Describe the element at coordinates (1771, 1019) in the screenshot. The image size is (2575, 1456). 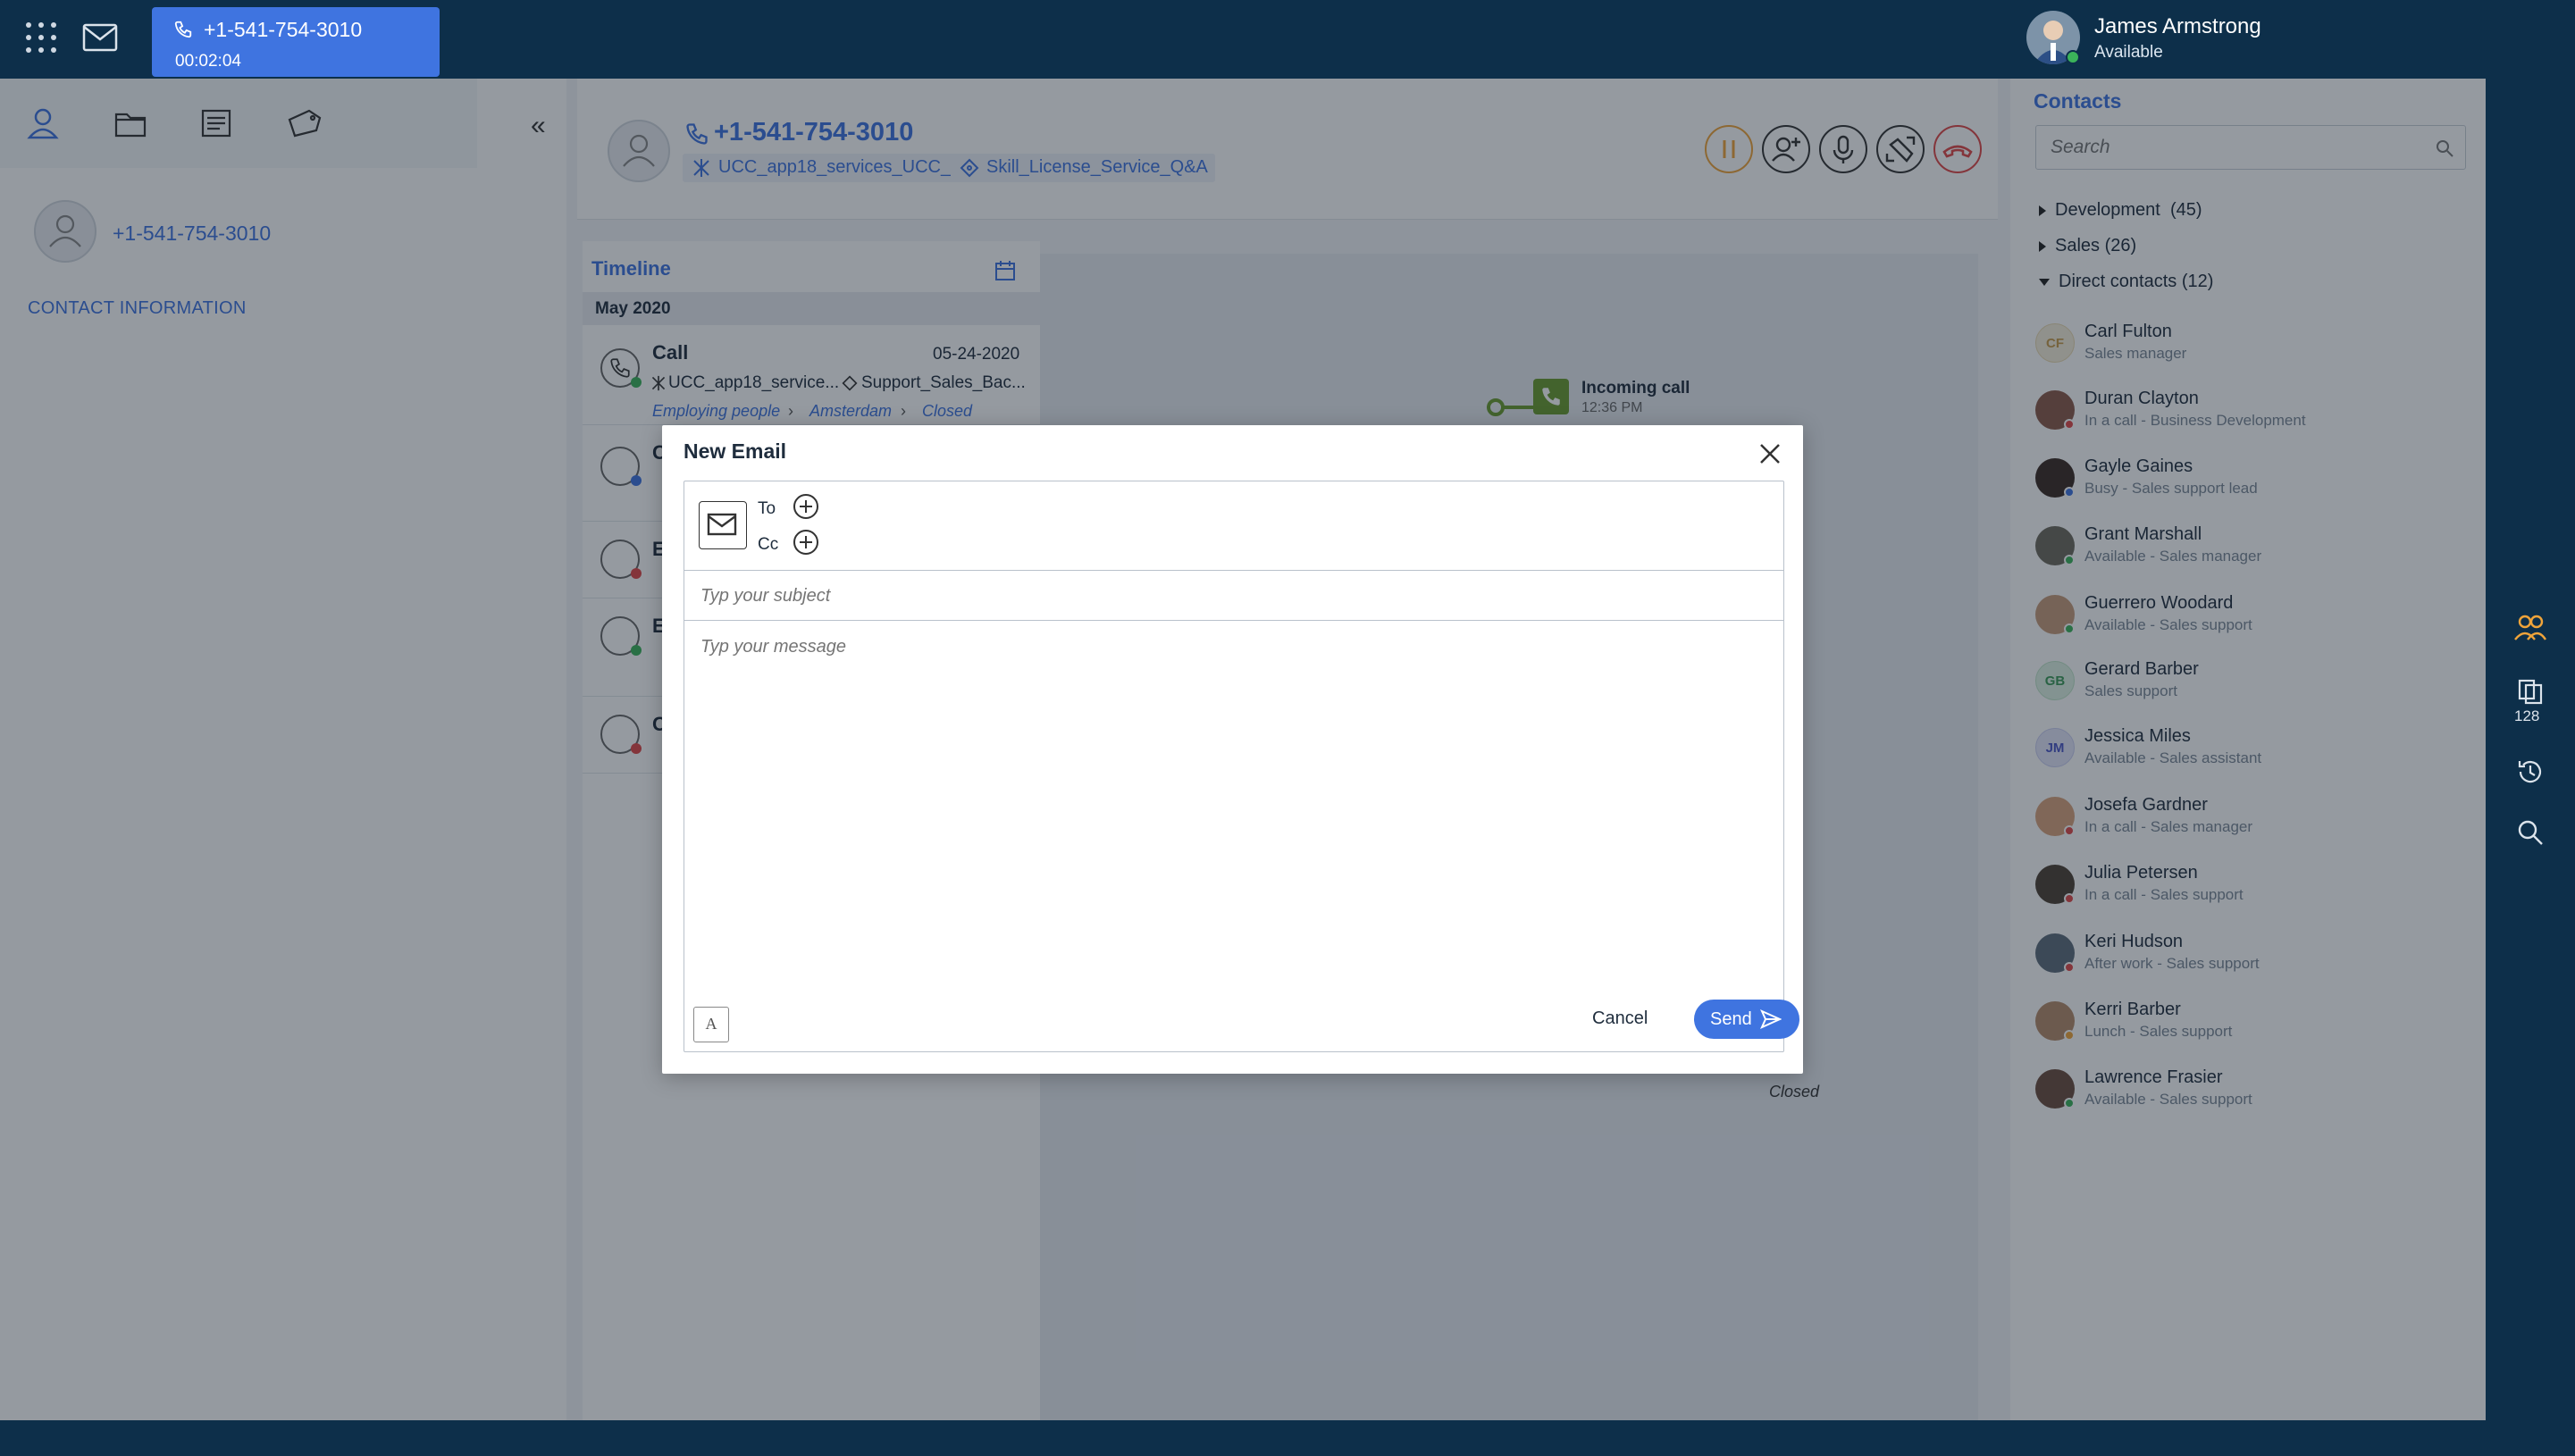
I see `send-icon` at that location.